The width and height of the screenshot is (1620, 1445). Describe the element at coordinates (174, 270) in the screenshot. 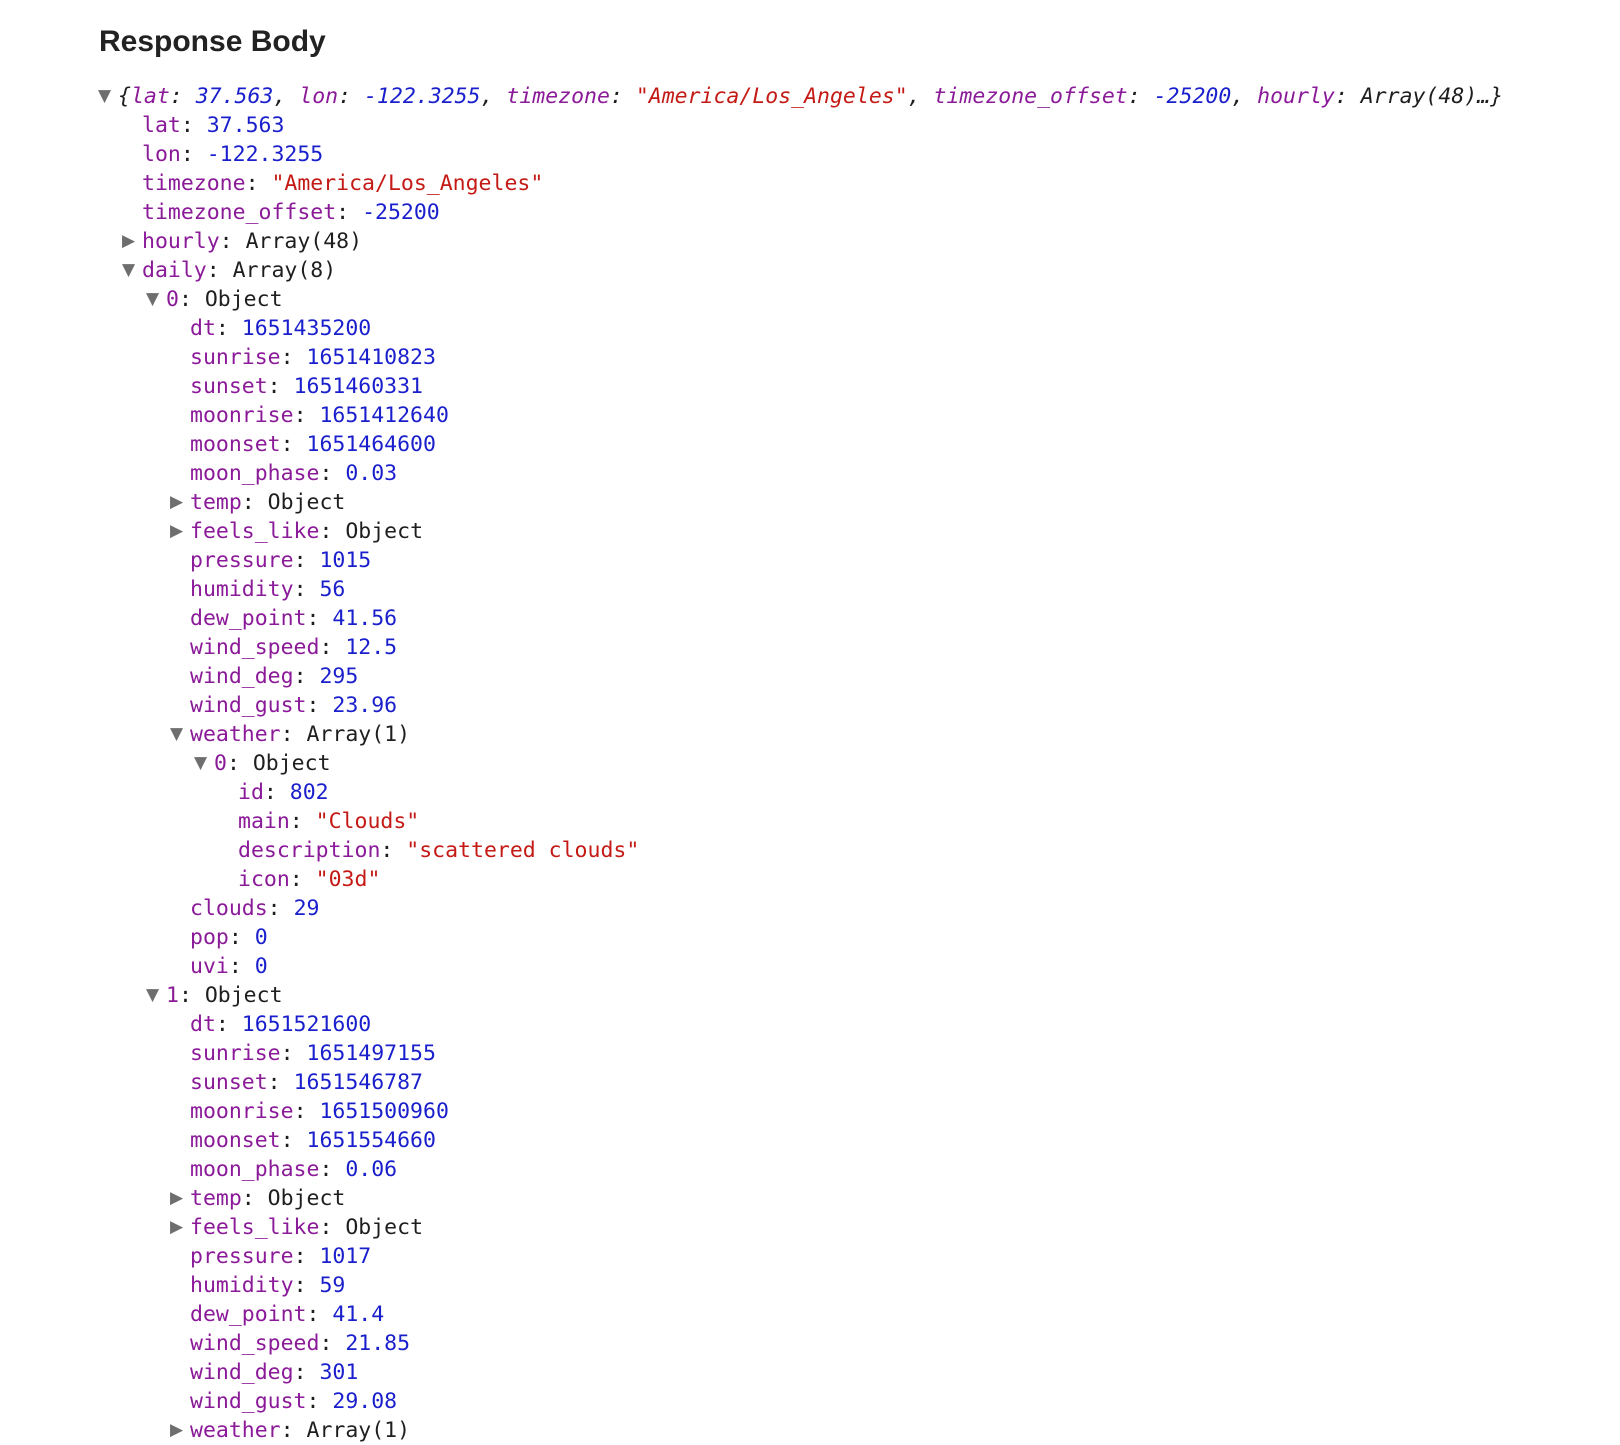

I see `property-key: daily` at that location.